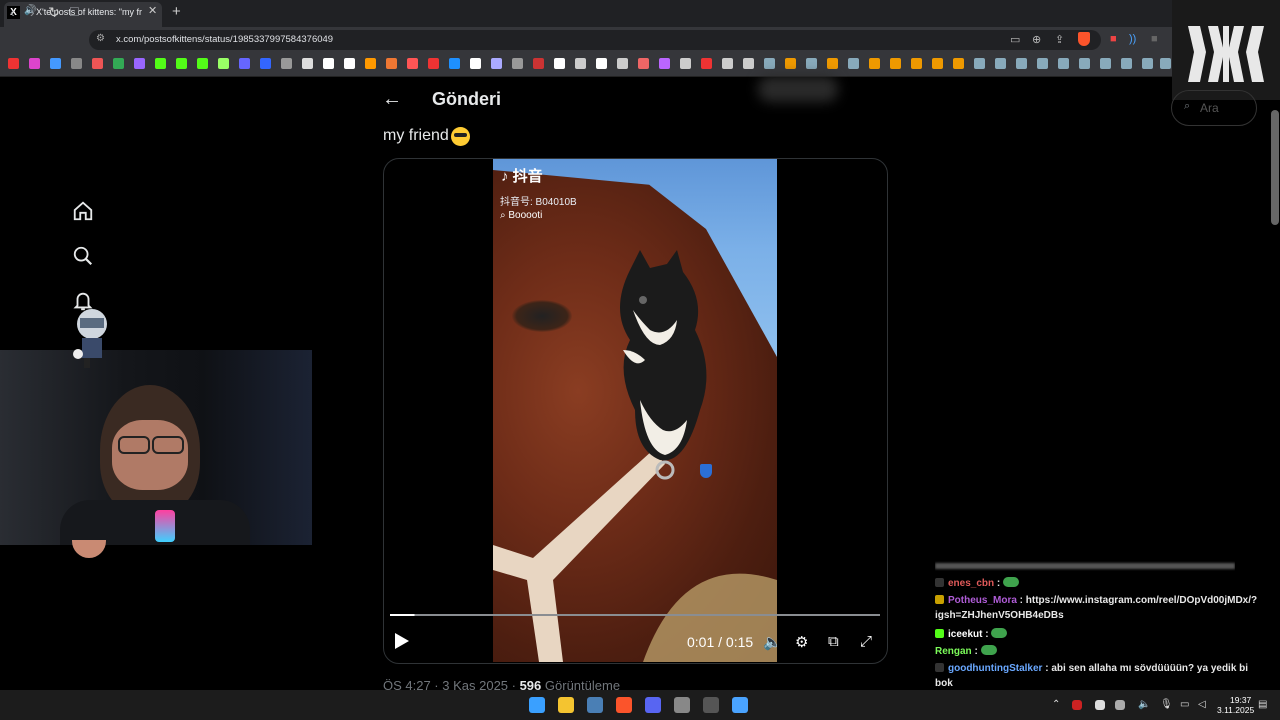  Describe the element at coordinates (32, 12) in the screenshot. I see `forward-button: ›` at that location.